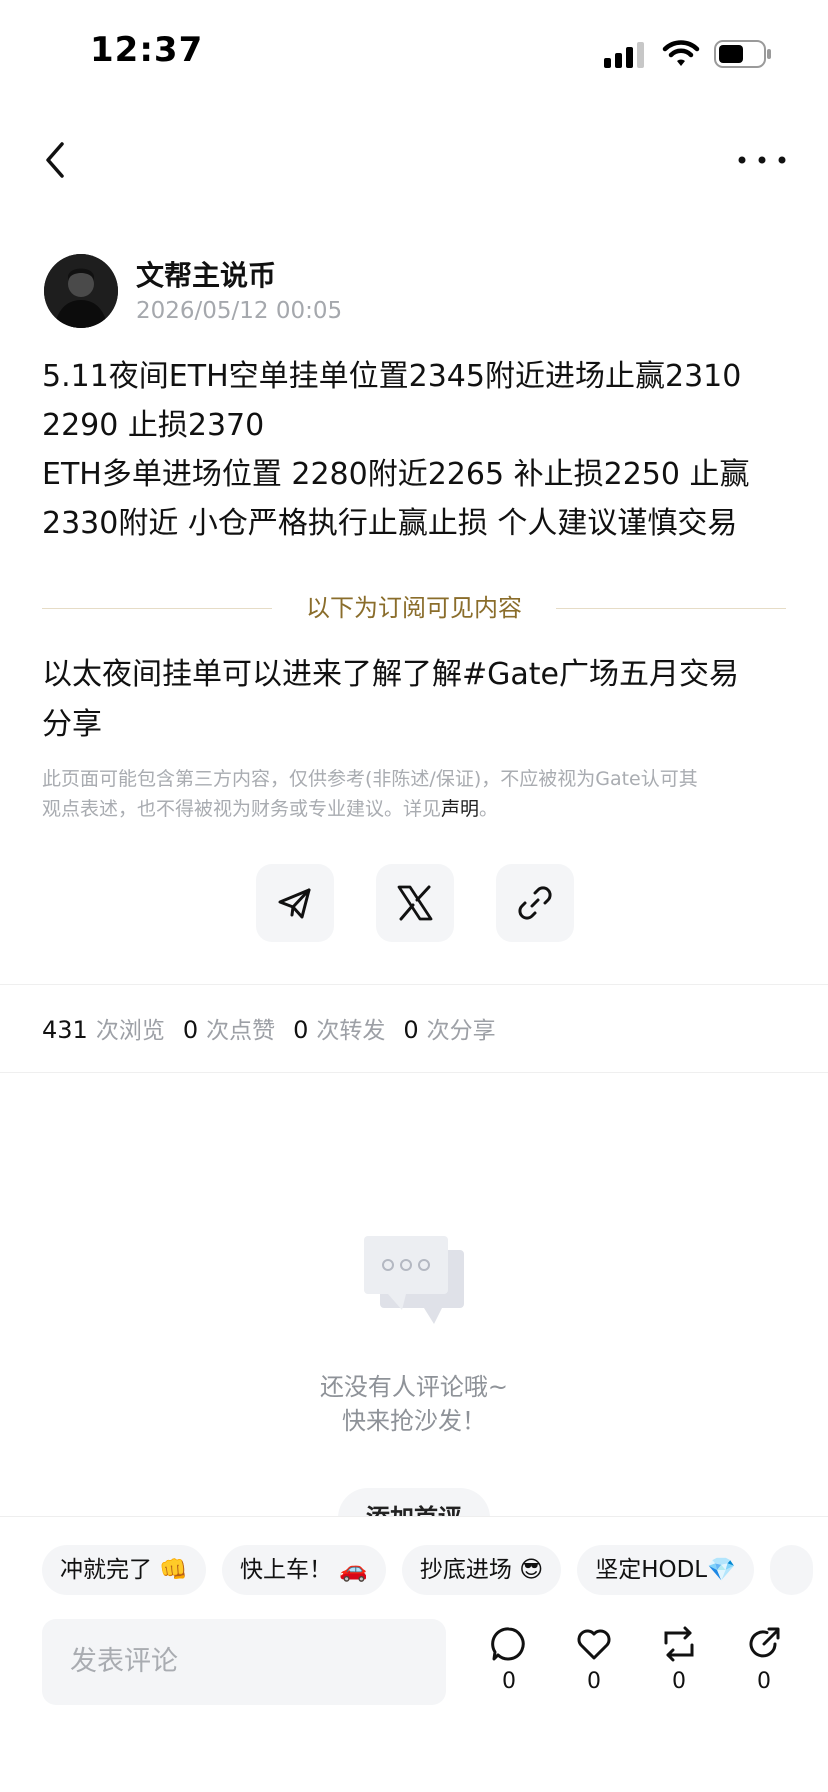 The height and width of the screenshot is (1792, 828). What do you see at coordinates (679, 1665) in the screenshot?
I see `repost-action: 0` at bounding box center [679, 1665].